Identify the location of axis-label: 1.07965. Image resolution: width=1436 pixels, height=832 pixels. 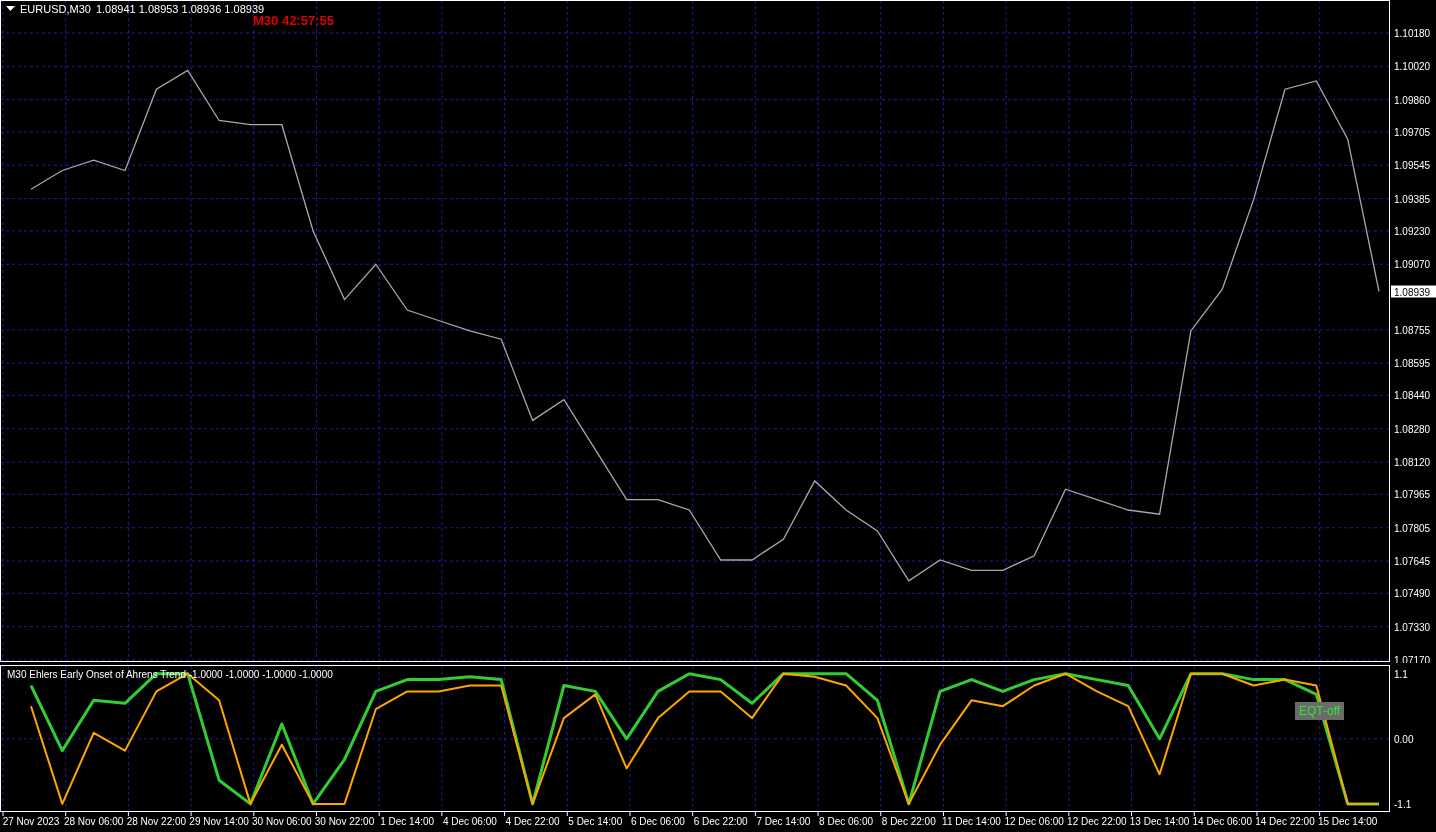
(1412, 495).